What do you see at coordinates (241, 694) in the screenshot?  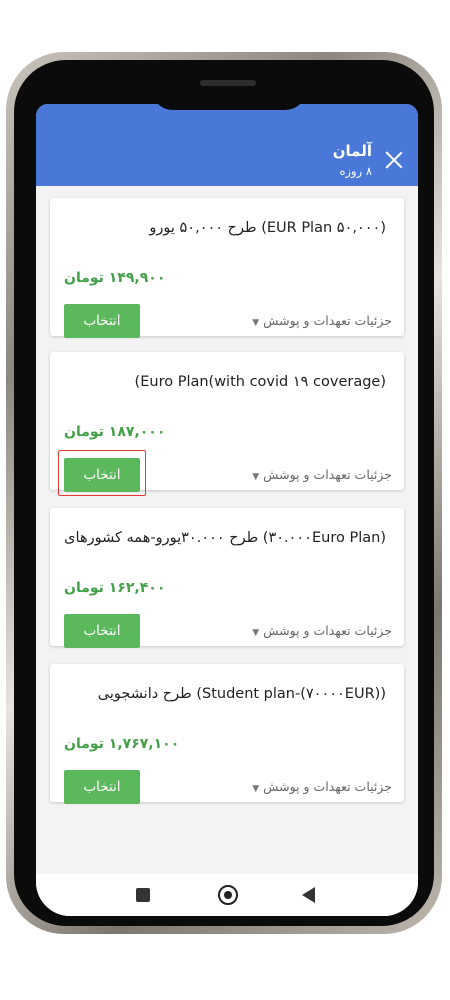 I see `plan-title: (Student plan-(۷۰۰۰۰EUR)) طرح دانشجویی` at bounding box center [241, 694].